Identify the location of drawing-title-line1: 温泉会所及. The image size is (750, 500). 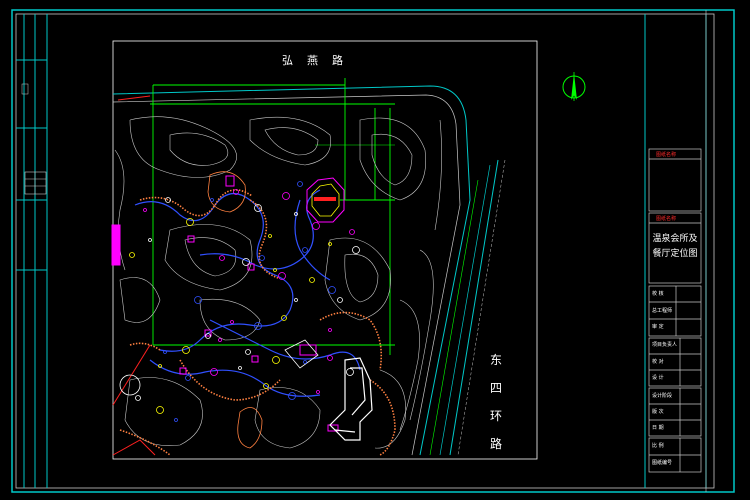
(675, 239).